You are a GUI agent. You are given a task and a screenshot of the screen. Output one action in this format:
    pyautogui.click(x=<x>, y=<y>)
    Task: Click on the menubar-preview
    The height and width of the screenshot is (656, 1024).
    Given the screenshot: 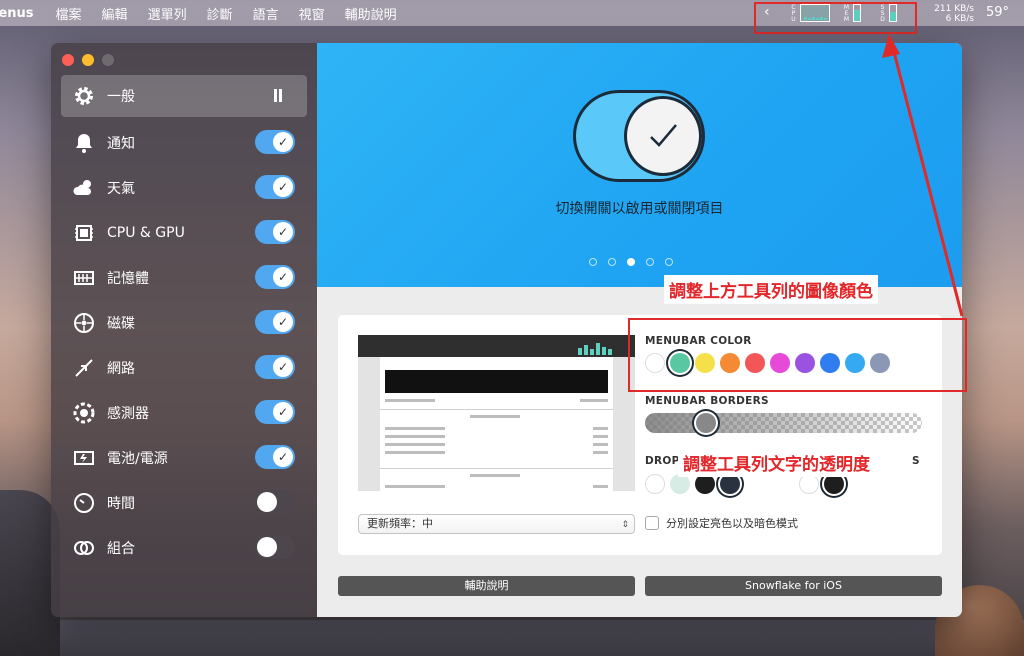 What is the action you would take?
    pyautogui.click(x=496, y=413)
    